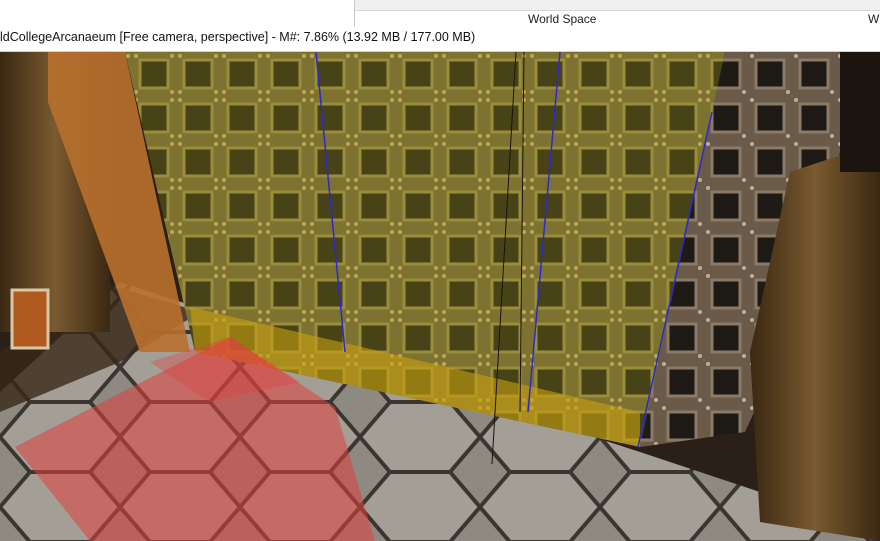 The height and width of the screenshot is (541, 880). What do you see at coordinates (860, 112) in the screenshot?
I see `right-dark-gap` at bounding box center [860, 112].